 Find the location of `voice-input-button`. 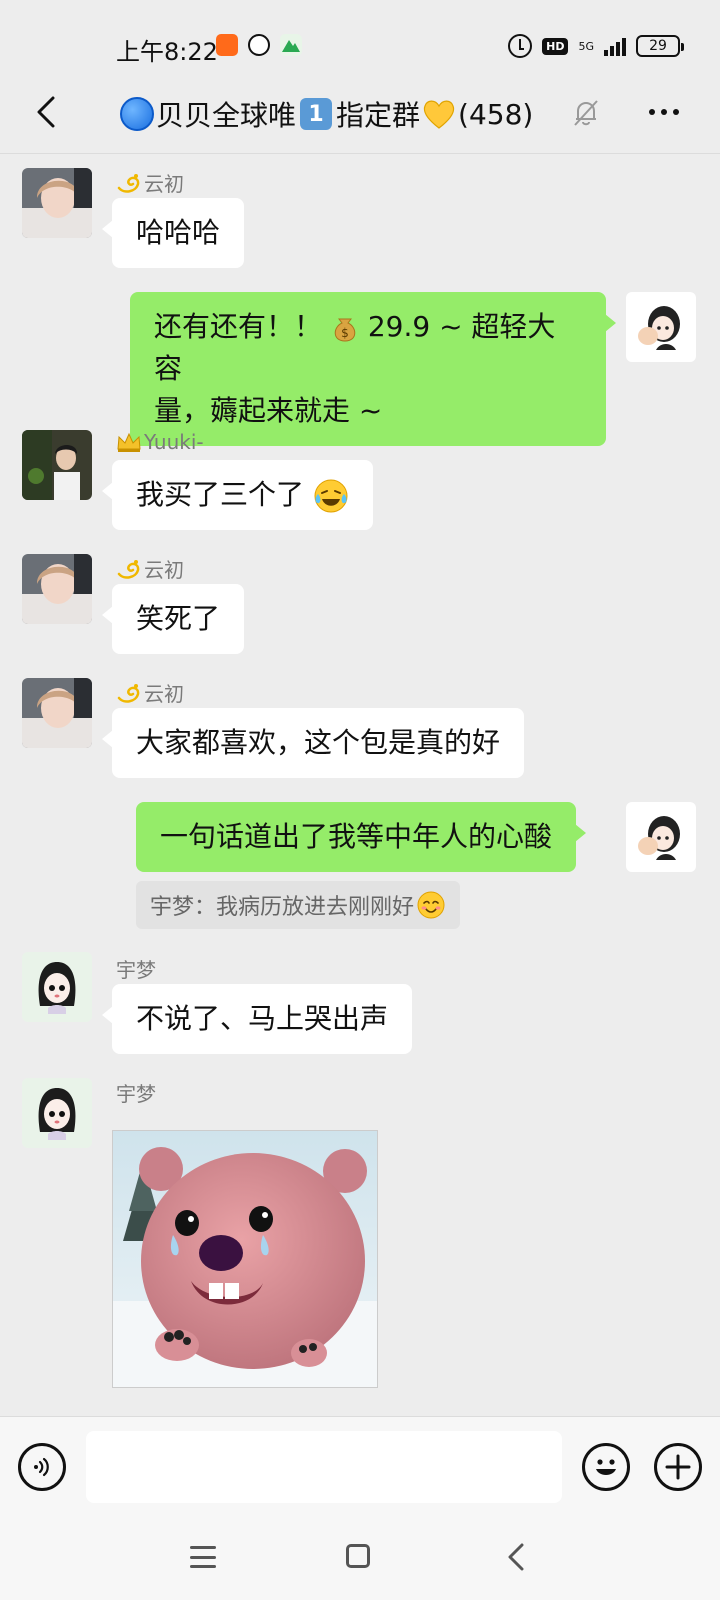

voice-input-button is located at coordinates (42, 1467).